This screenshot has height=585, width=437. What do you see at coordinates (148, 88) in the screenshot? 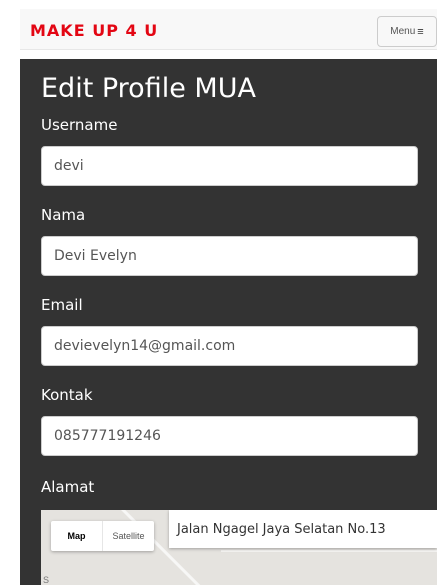
I see `page-title: Edit Profile MUA` at bounding box center [148, 88].